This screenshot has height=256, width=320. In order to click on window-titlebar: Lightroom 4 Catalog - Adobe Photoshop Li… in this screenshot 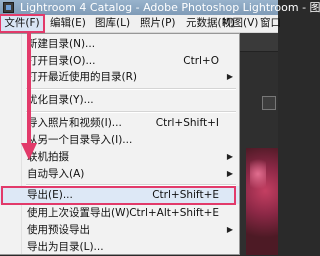, I will do `click(160, 7)`.